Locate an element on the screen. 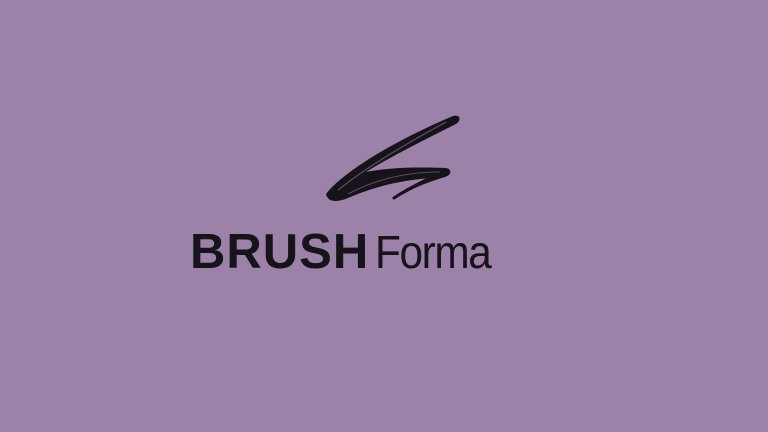  brand-name-bold: BRUSH is located at coordinates (280, 252).